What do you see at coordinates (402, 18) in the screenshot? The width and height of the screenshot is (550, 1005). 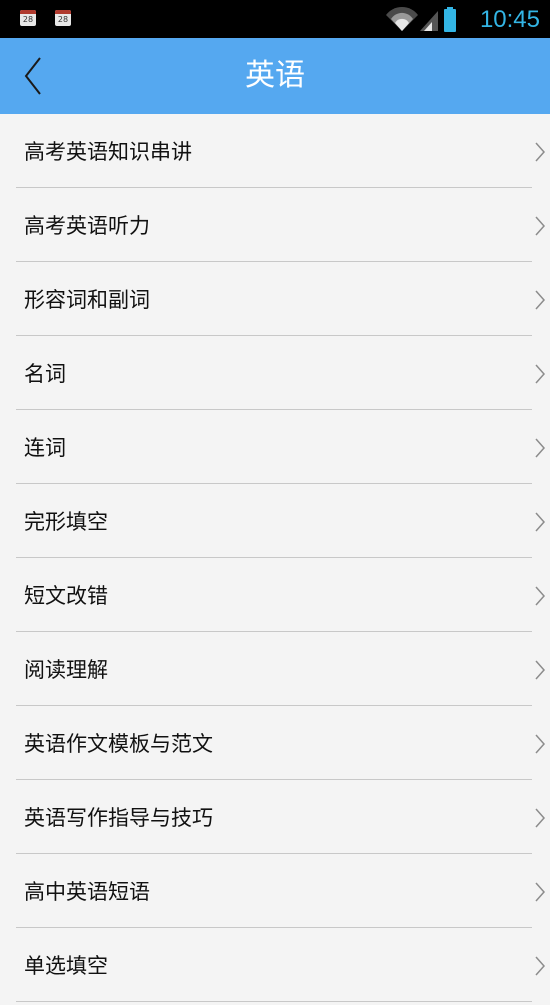 I see `wifi-icon` at bounding box center [402, 18].